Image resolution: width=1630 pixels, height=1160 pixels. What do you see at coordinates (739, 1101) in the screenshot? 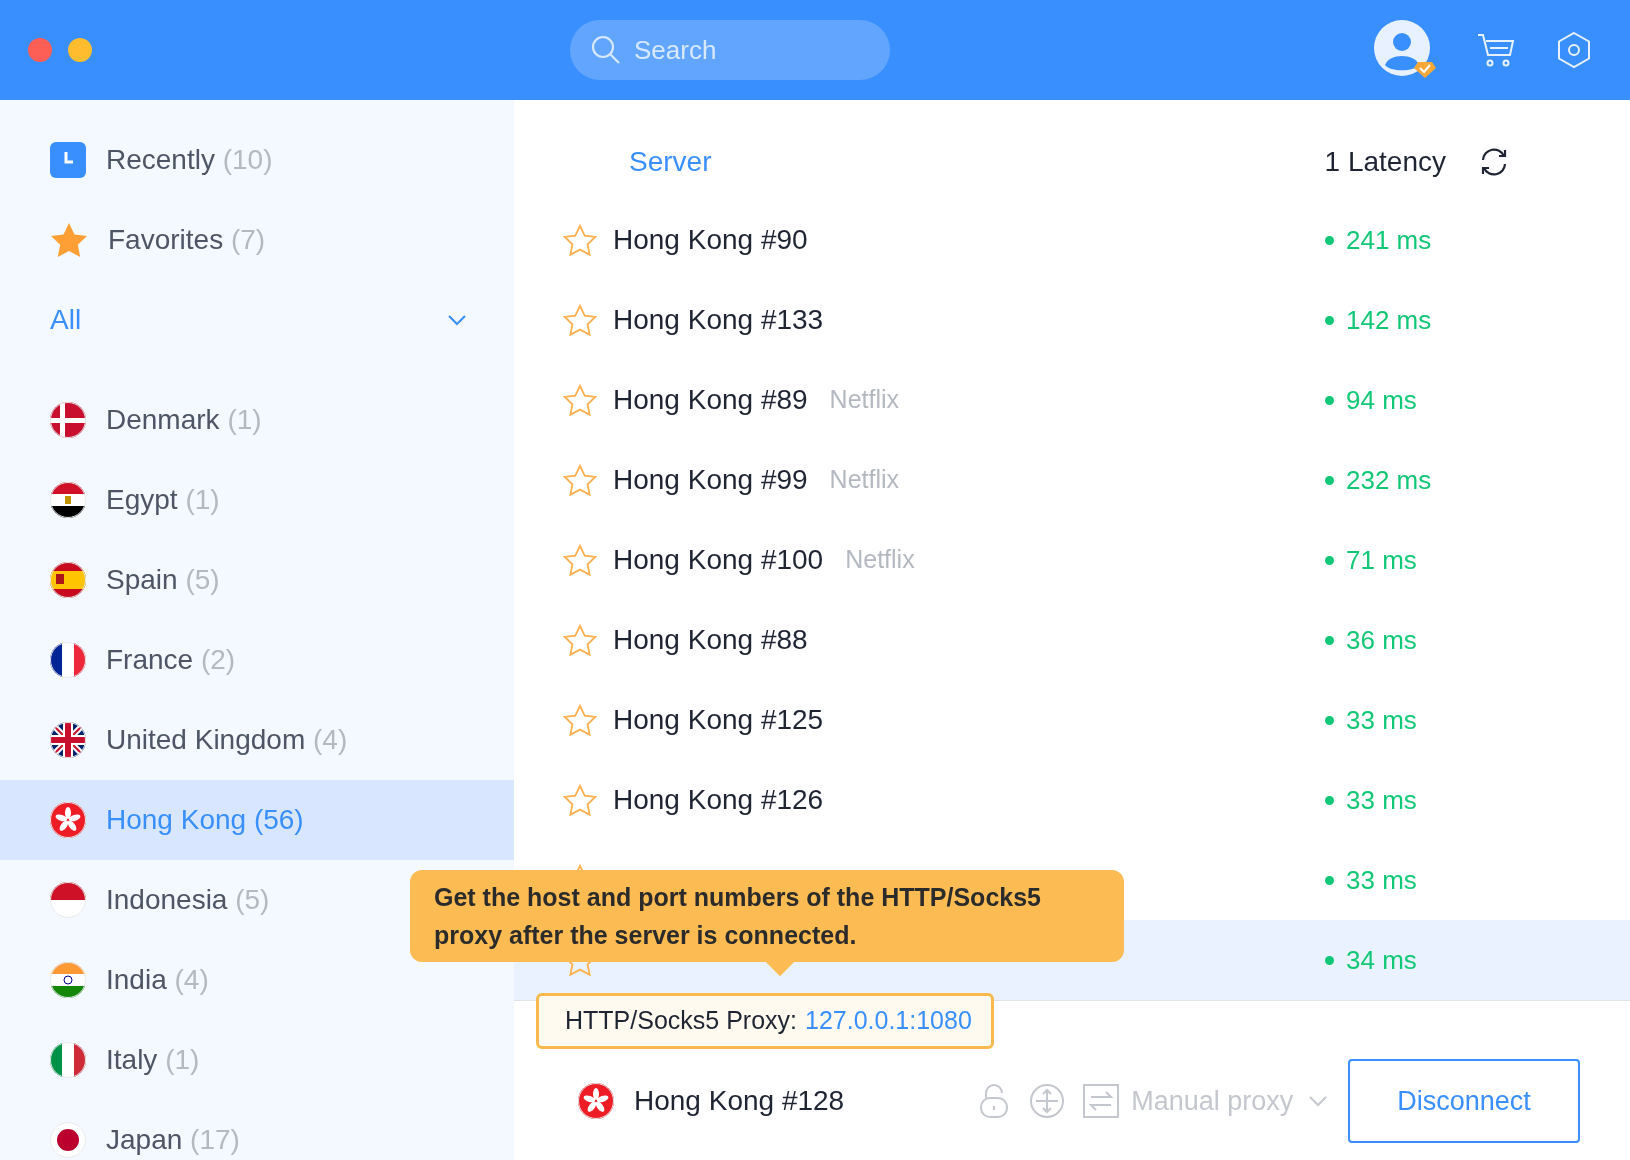
I see `connected-server-name: Hong Kong #128` at bounding box center [739, 1101].